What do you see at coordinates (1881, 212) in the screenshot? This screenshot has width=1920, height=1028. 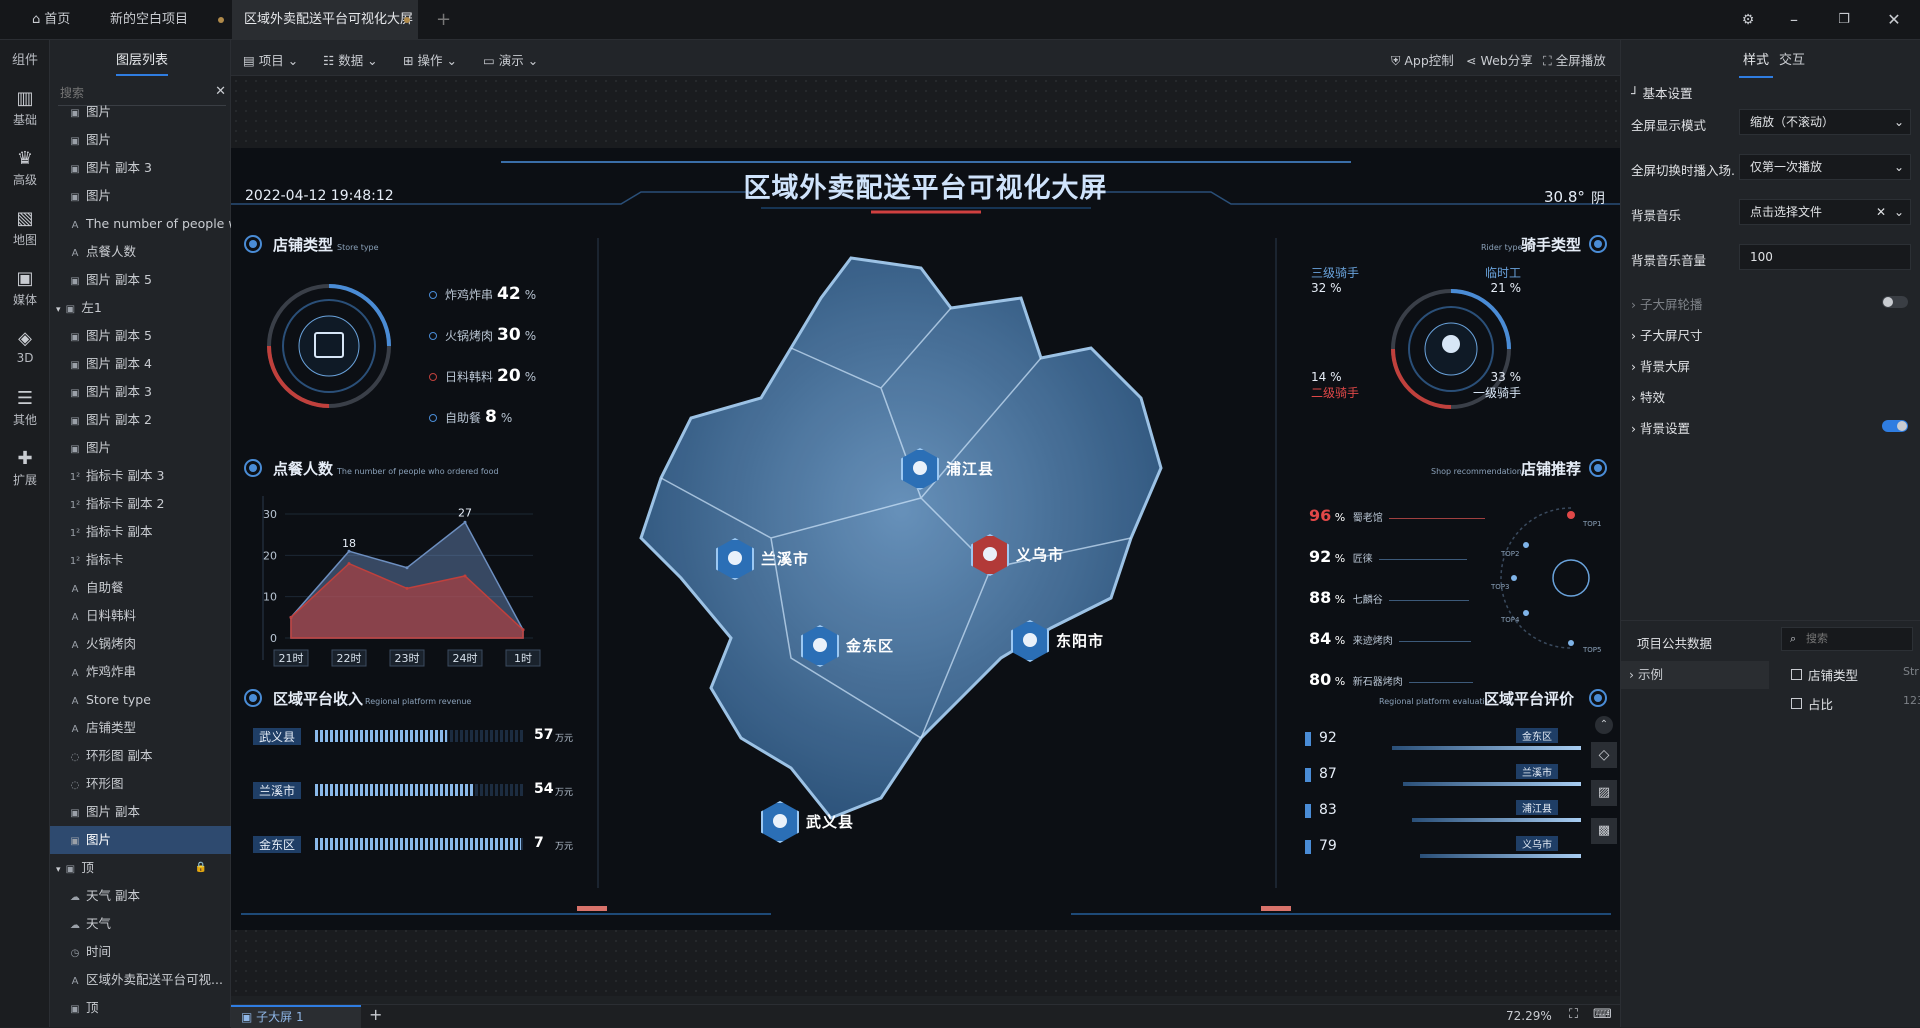 I see `clear-icon: ✕` at bounding box center [1881, 212].